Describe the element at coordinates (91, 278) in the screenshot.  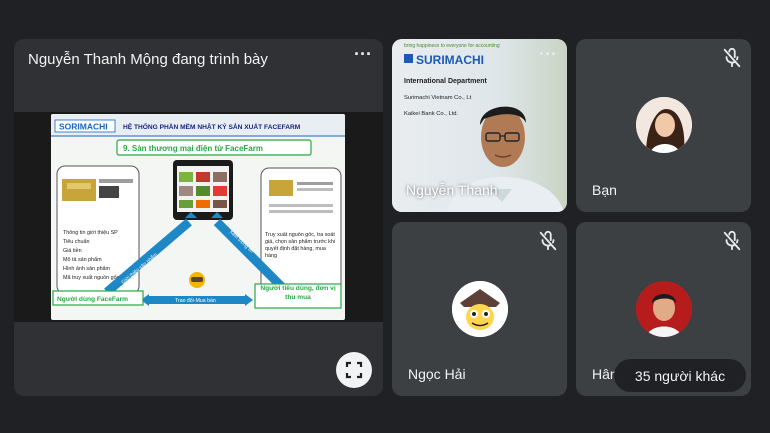
I see `slide-list-item: Mã truy xuất nguồn gốc` at that location.